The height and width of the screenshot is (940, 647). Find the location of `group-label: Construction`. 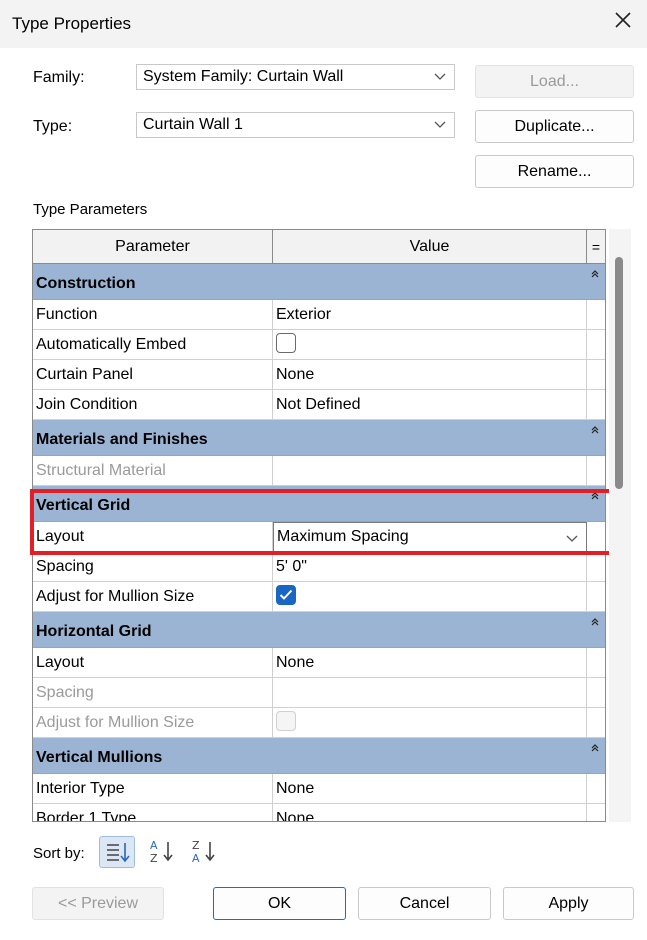

group-label: Construction is located at coordinates (86, 283).